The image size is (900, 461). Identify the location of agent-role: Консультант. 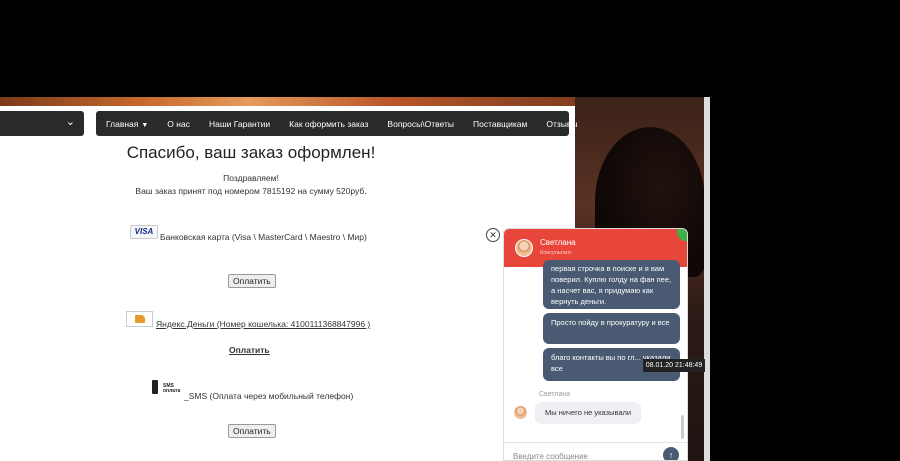
(556, 253).